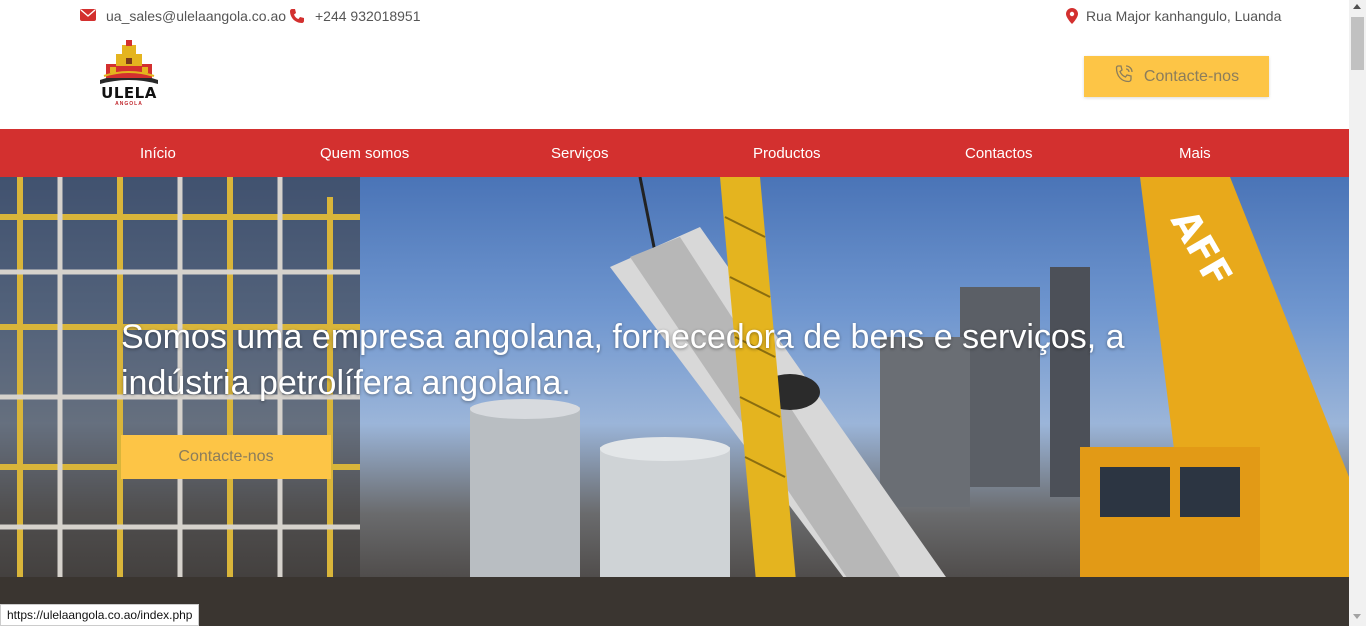 This screenshot has width=1366, height=626. What do you see at coordinates (1357, 6) in the screenshot?
I see `scroll-up-arrow-icon` at bounding box center [1357, 6].